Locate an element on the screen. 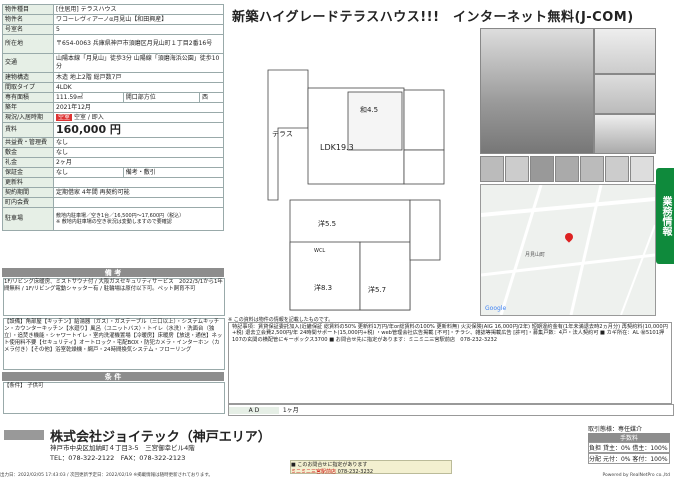  map-area-label: 月見山町 is located at coordinates (535, 255).